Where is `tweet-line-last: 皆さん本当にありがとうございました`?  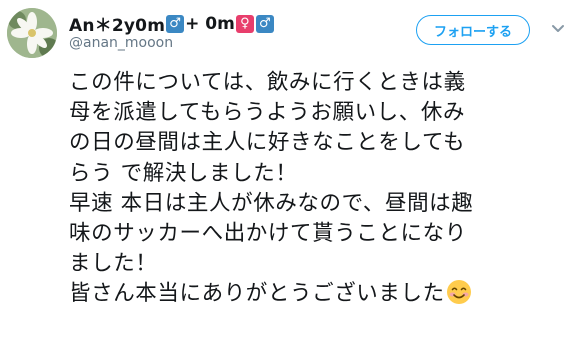 tweet-line-last: 皆さん本当にありがとうございました is located at coordinates (319, 294).